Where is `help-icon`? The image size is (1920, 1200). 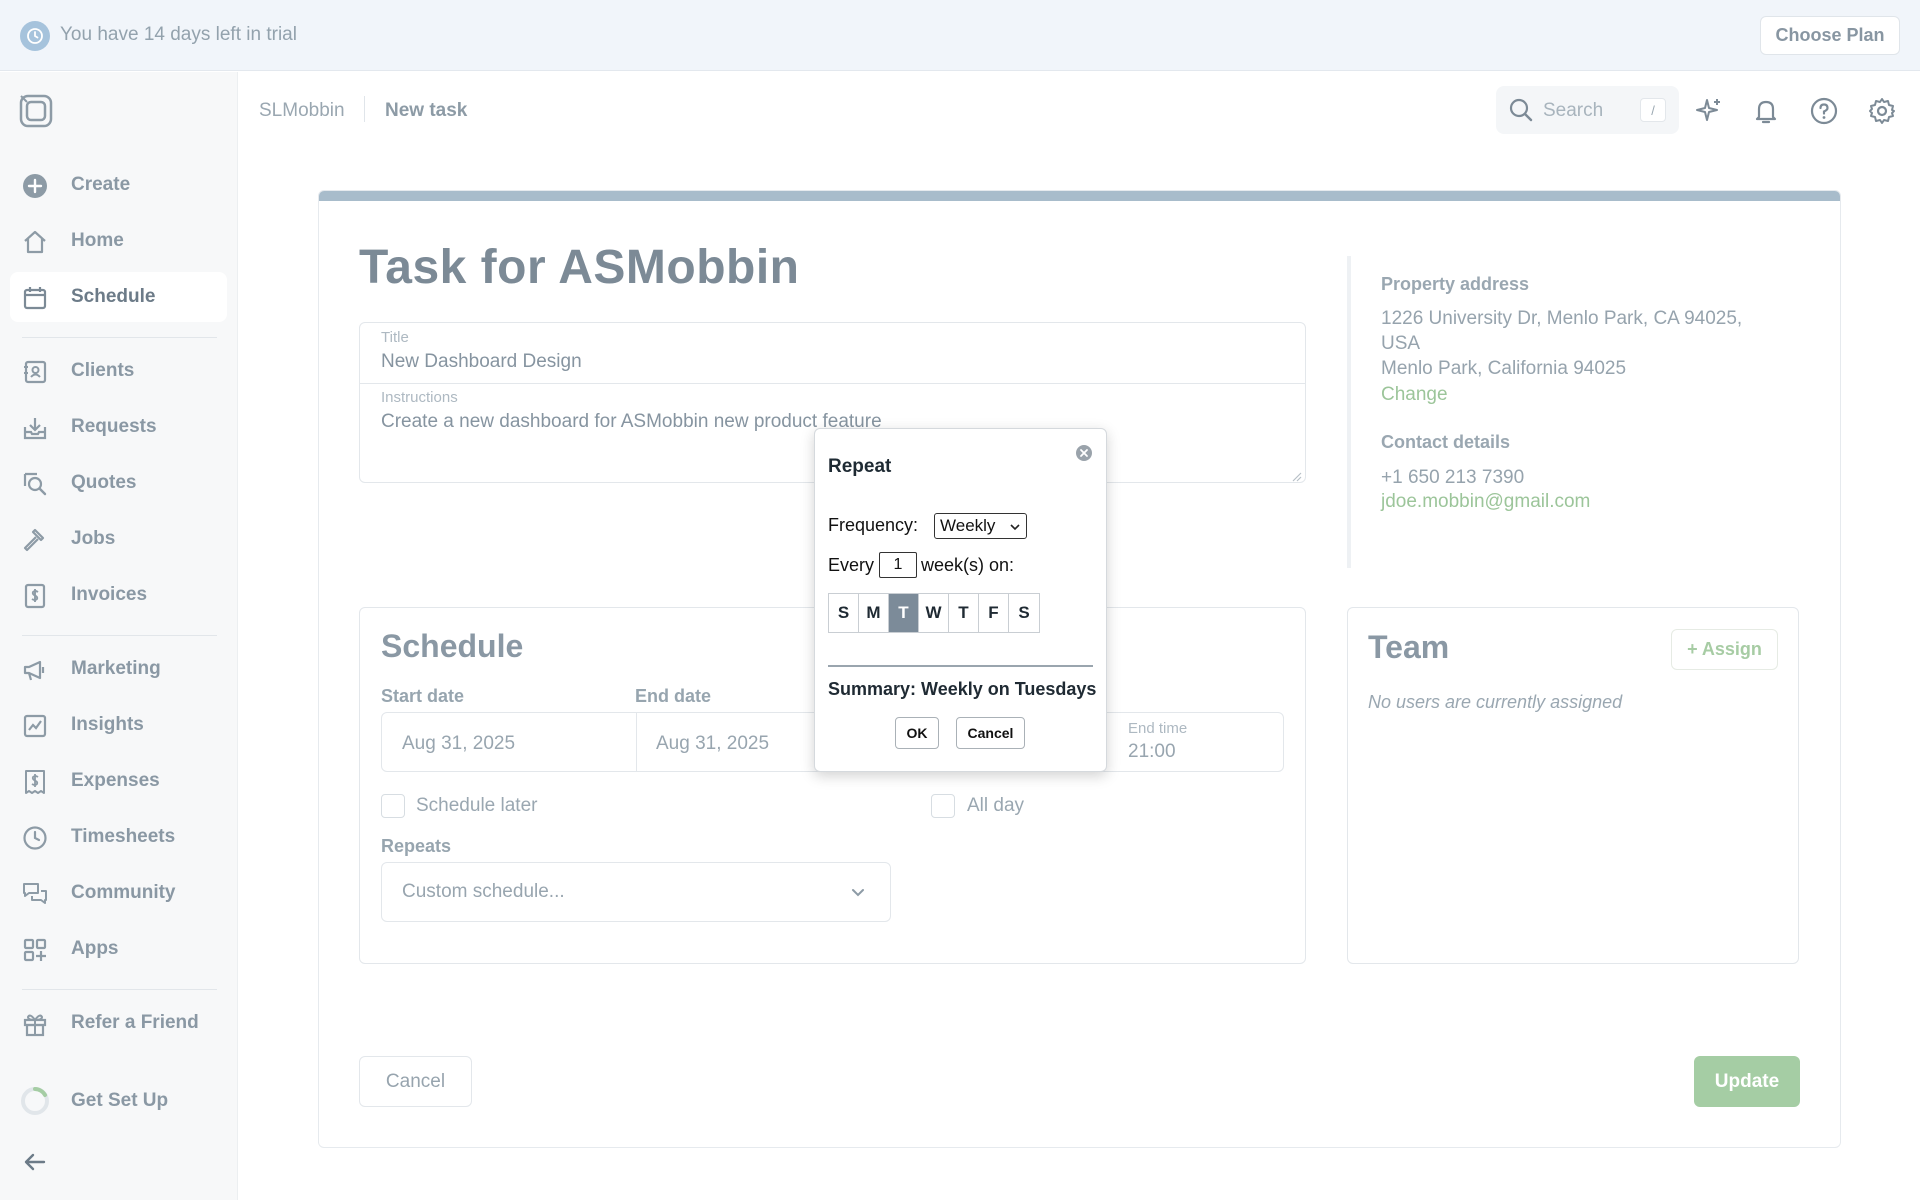
help-icon is located at coordinates (1824, 111).